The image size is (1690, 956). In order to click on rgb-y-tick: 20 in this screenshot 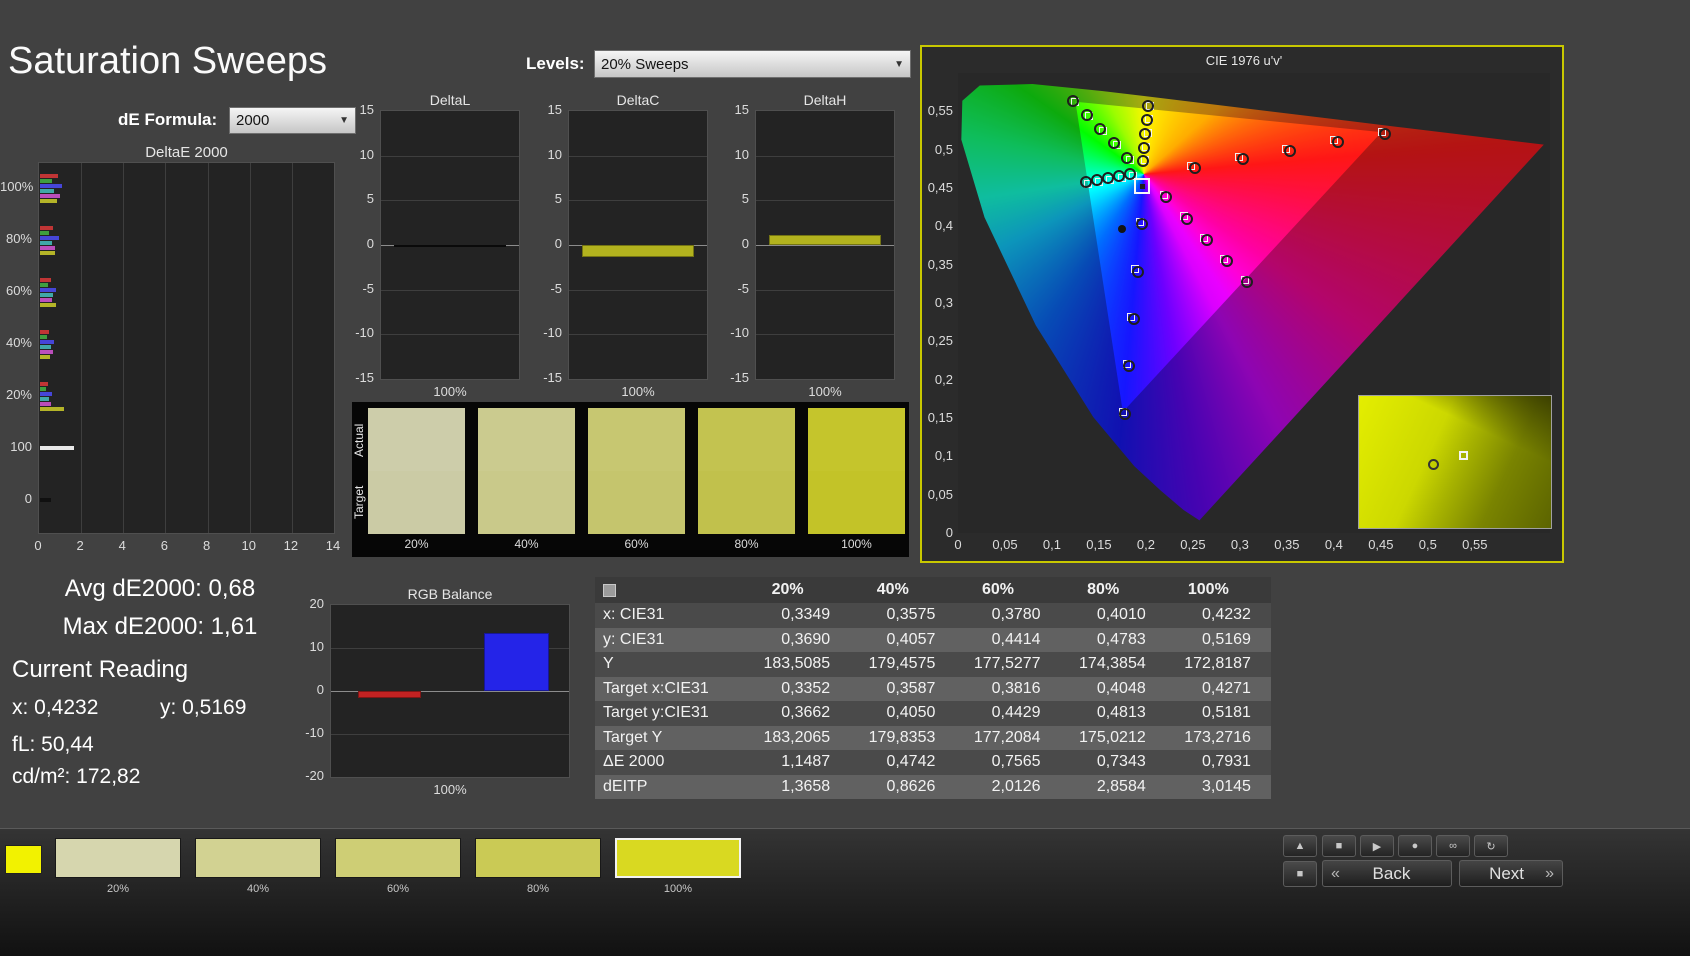, I will do `click(316, 603)`.